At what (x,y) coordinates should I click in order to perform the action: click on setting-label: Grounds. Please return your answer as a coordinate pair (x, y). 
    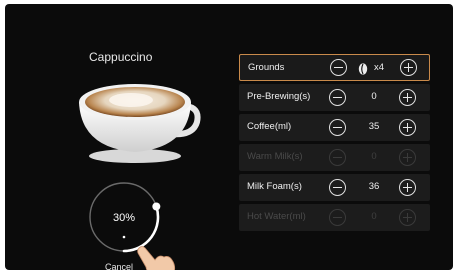
    Looking at the image, I should click on (266, 67).